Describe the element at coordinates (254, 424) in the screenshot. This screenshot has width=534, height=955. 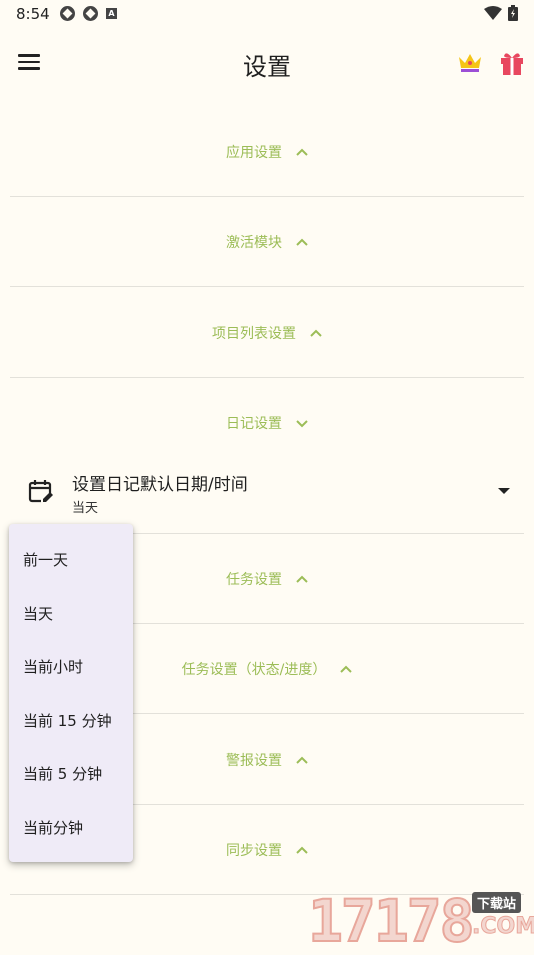
I see `section-label: 日记设置` at that location.